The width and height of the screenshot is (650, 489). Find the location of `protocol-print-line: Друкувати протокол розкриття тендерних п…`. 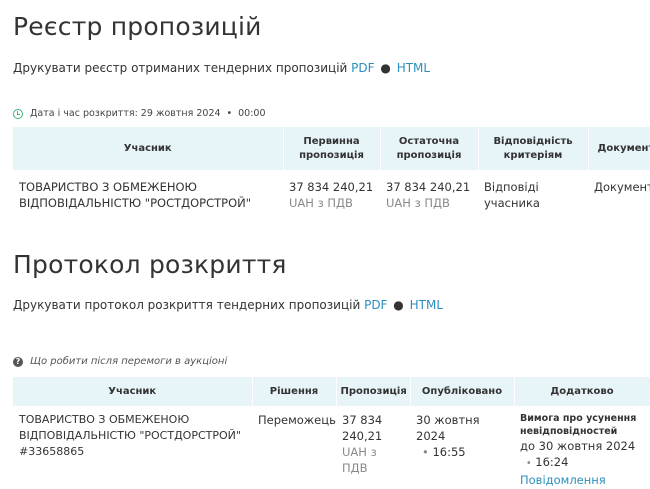

protocol-print-line: Друкувати протокол розкриття тендерних п… is located at coordinates (228, 305).